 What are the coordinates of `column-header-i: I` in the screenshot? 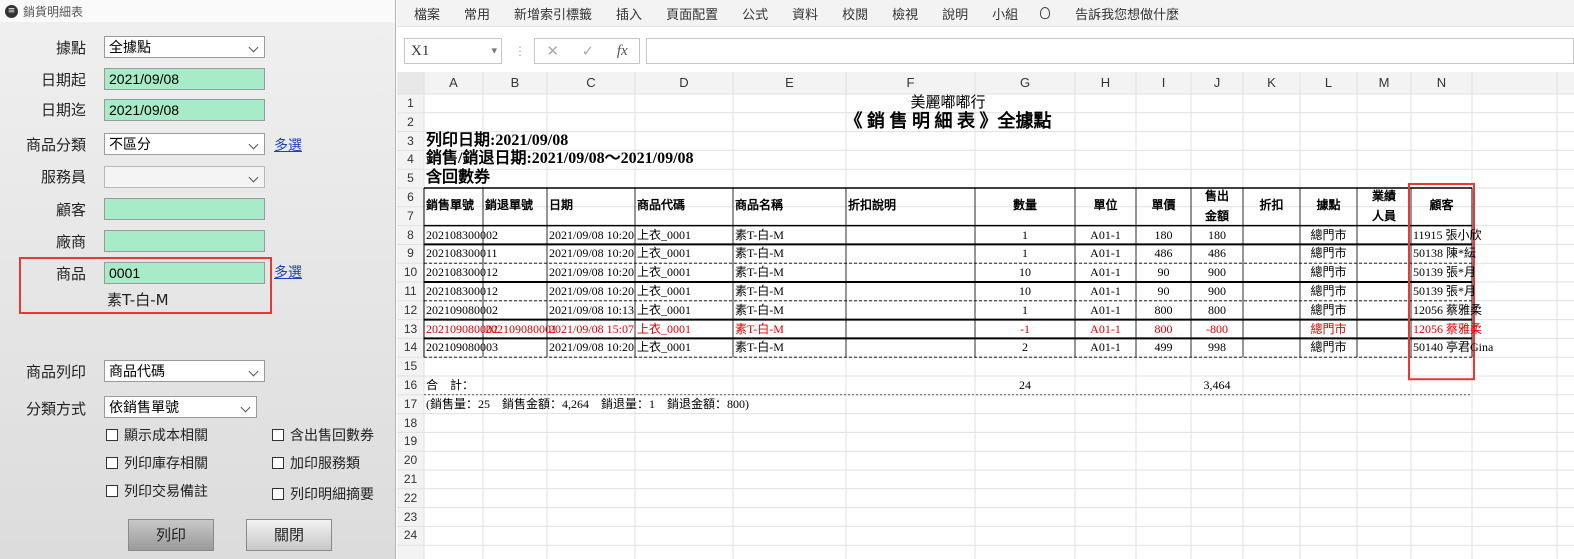 It's located at (1163, 83).